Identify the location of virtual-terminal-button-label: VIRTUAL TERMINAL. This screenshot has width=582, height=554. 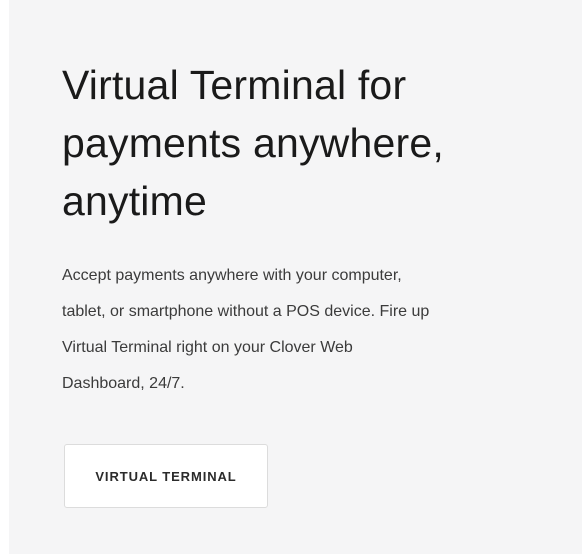
(166, 476).